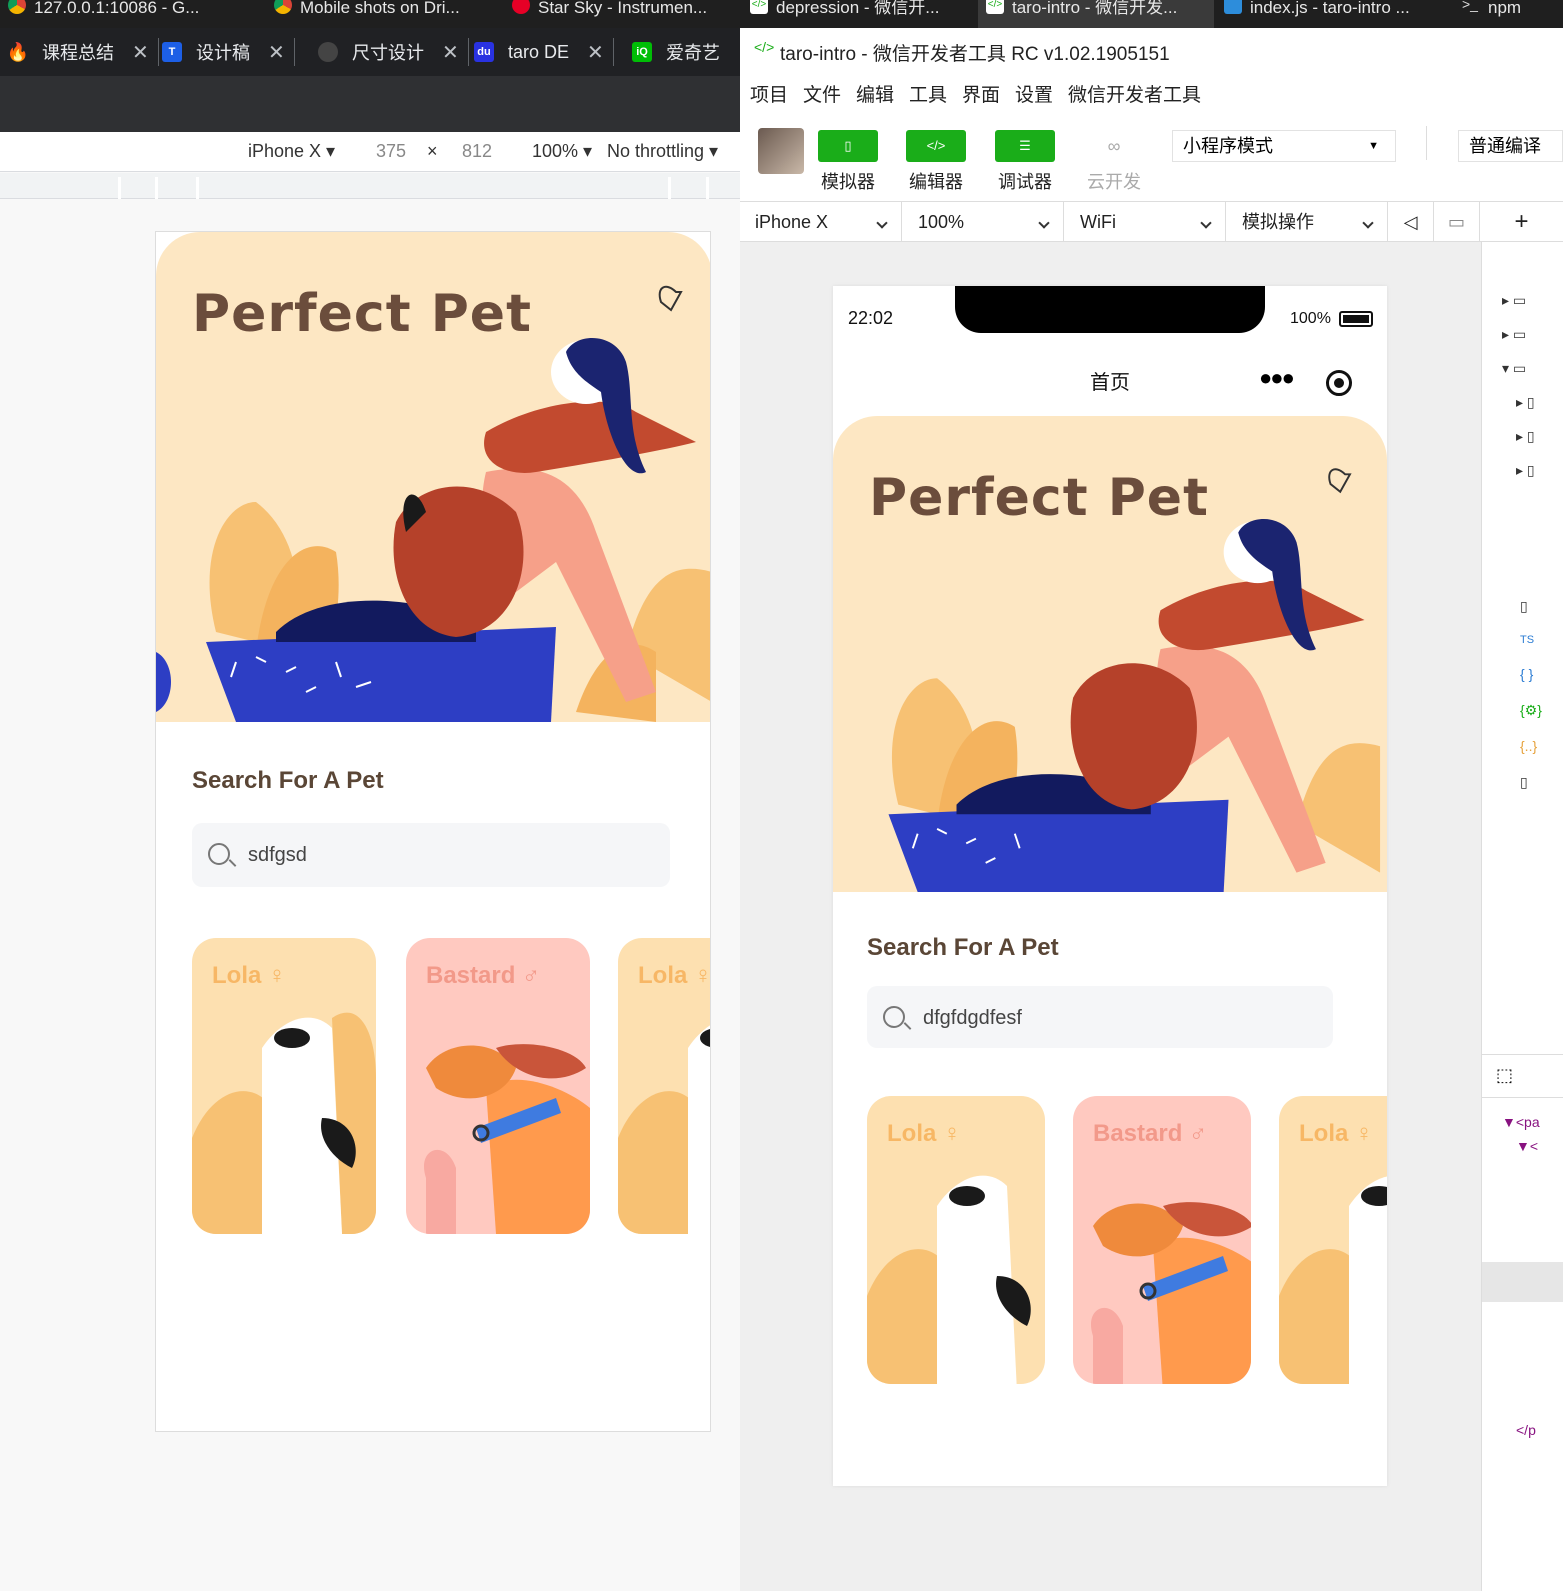  Describe the element at coordinates (391, 151) in the screenshot. I see `width-input: 375` at that location.